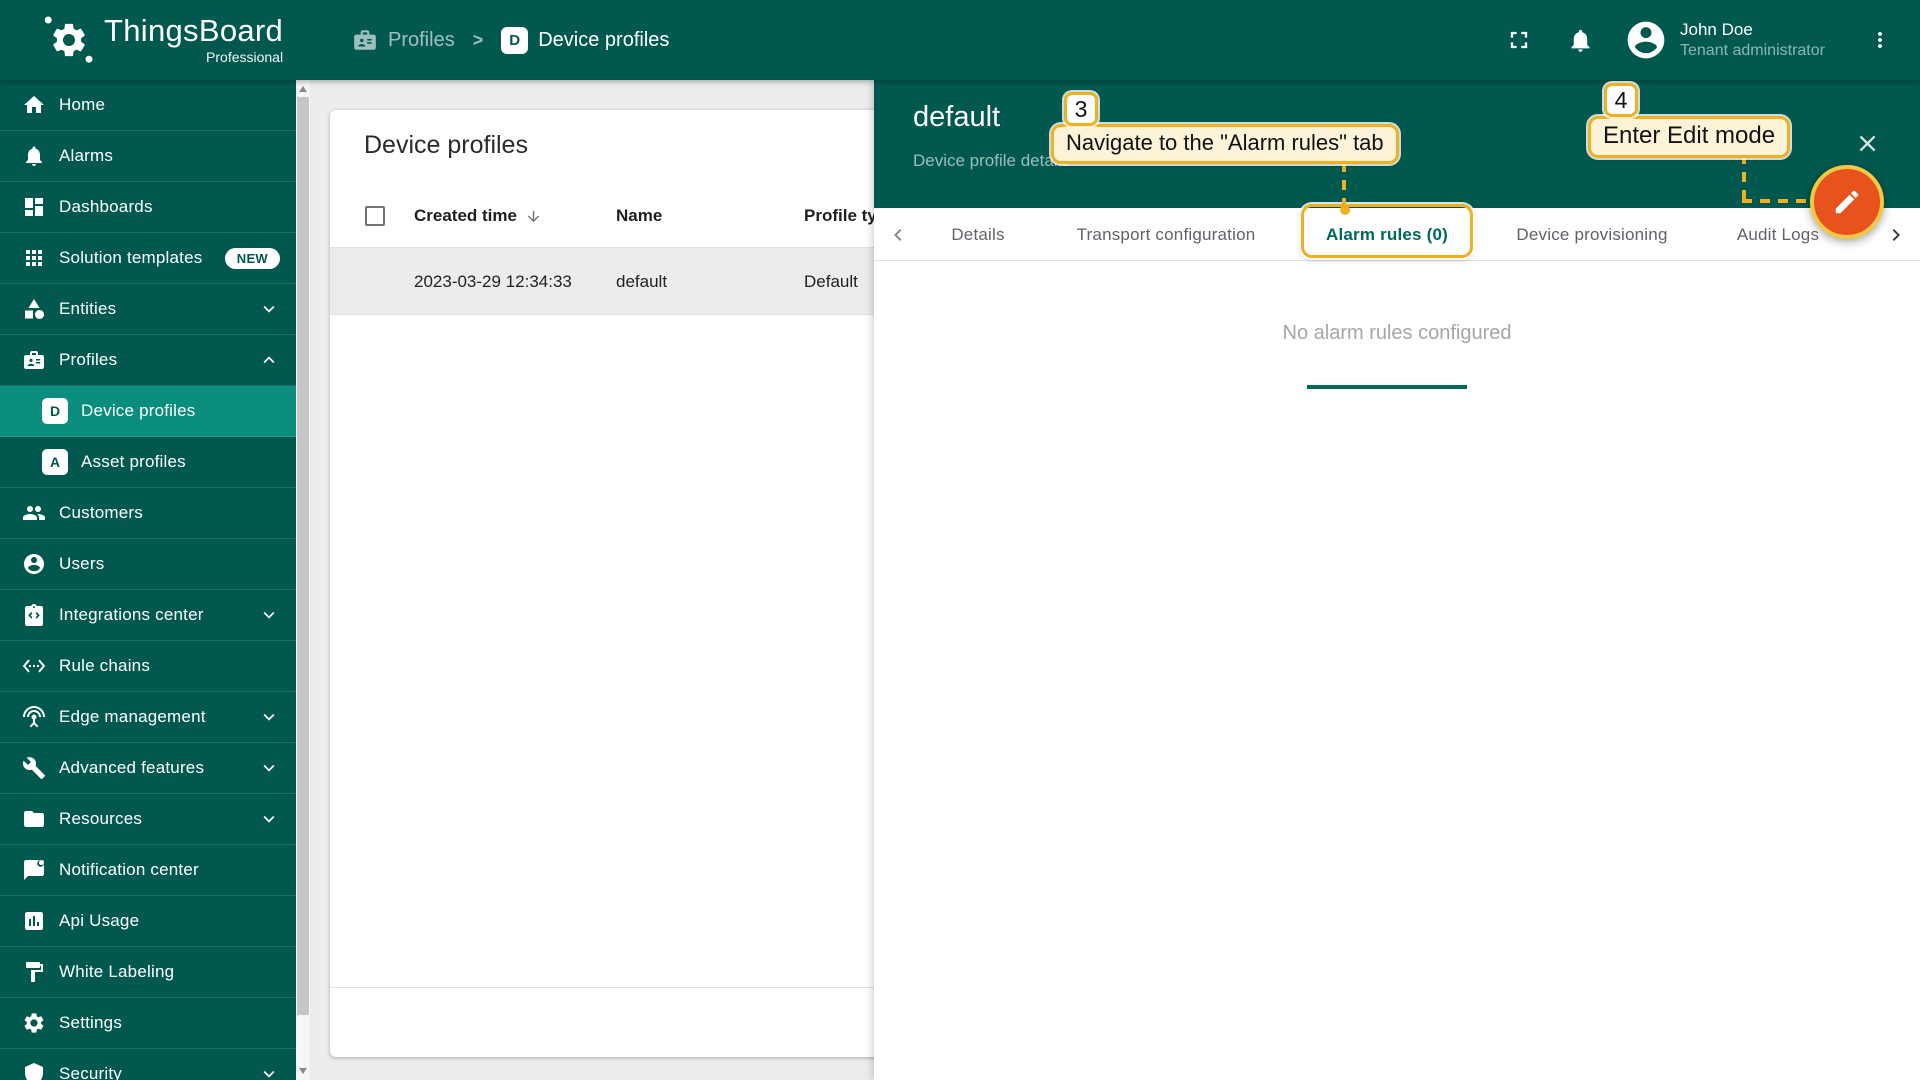 Image resolution: width=1920 pixels, height=1080 pixels. Describe the element at coordinates (303, 1071) in the screenshot. I see `scrollbar-down-arrow` at that location.